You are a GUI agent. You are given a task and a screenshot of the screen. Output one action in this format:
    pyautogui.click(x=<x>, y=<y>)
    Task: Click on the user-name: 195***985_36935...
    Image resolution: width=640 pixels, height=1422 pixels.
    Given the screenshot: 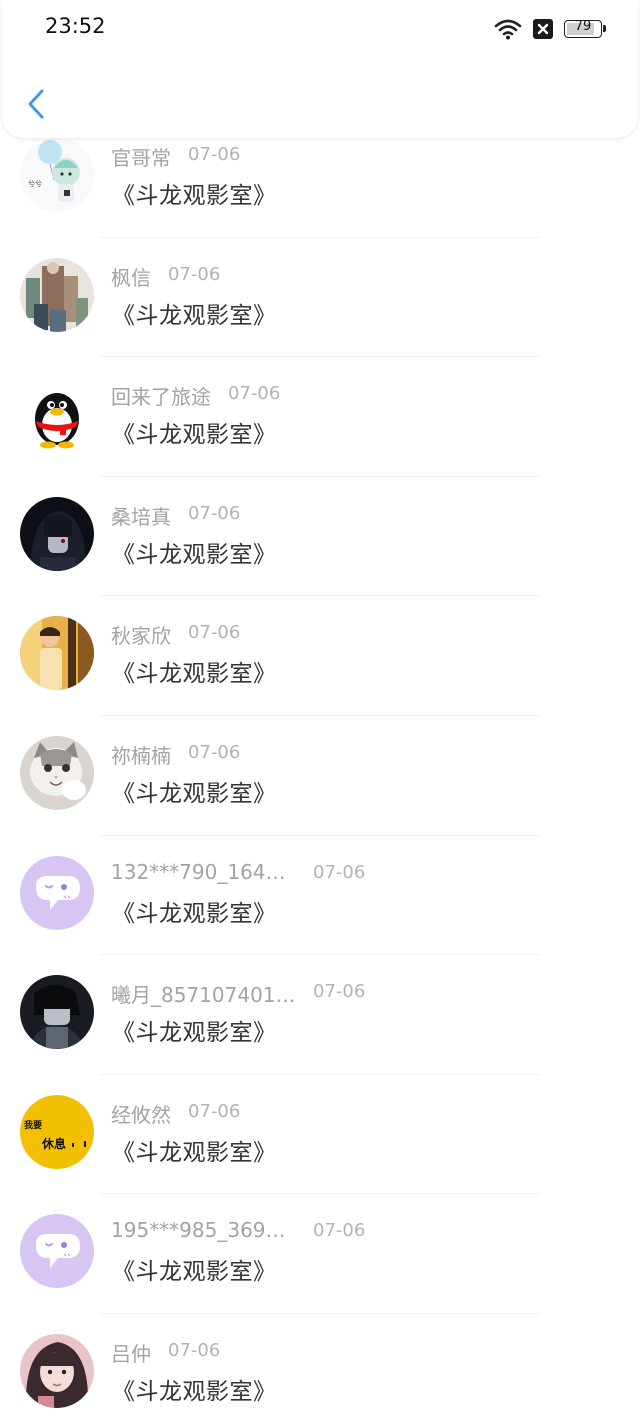 What is the action you would take?
    pyautogui.click(x=203, y=1230)
    